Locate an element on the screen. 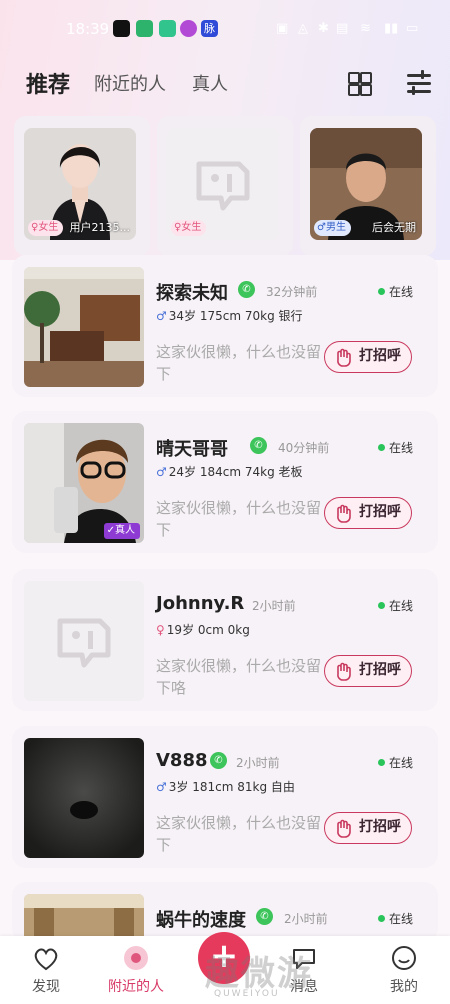  featured-cards: ♀女生 用户2135... ♀女生 ♂男生 后会无期 is located at coordinates (225, 186).